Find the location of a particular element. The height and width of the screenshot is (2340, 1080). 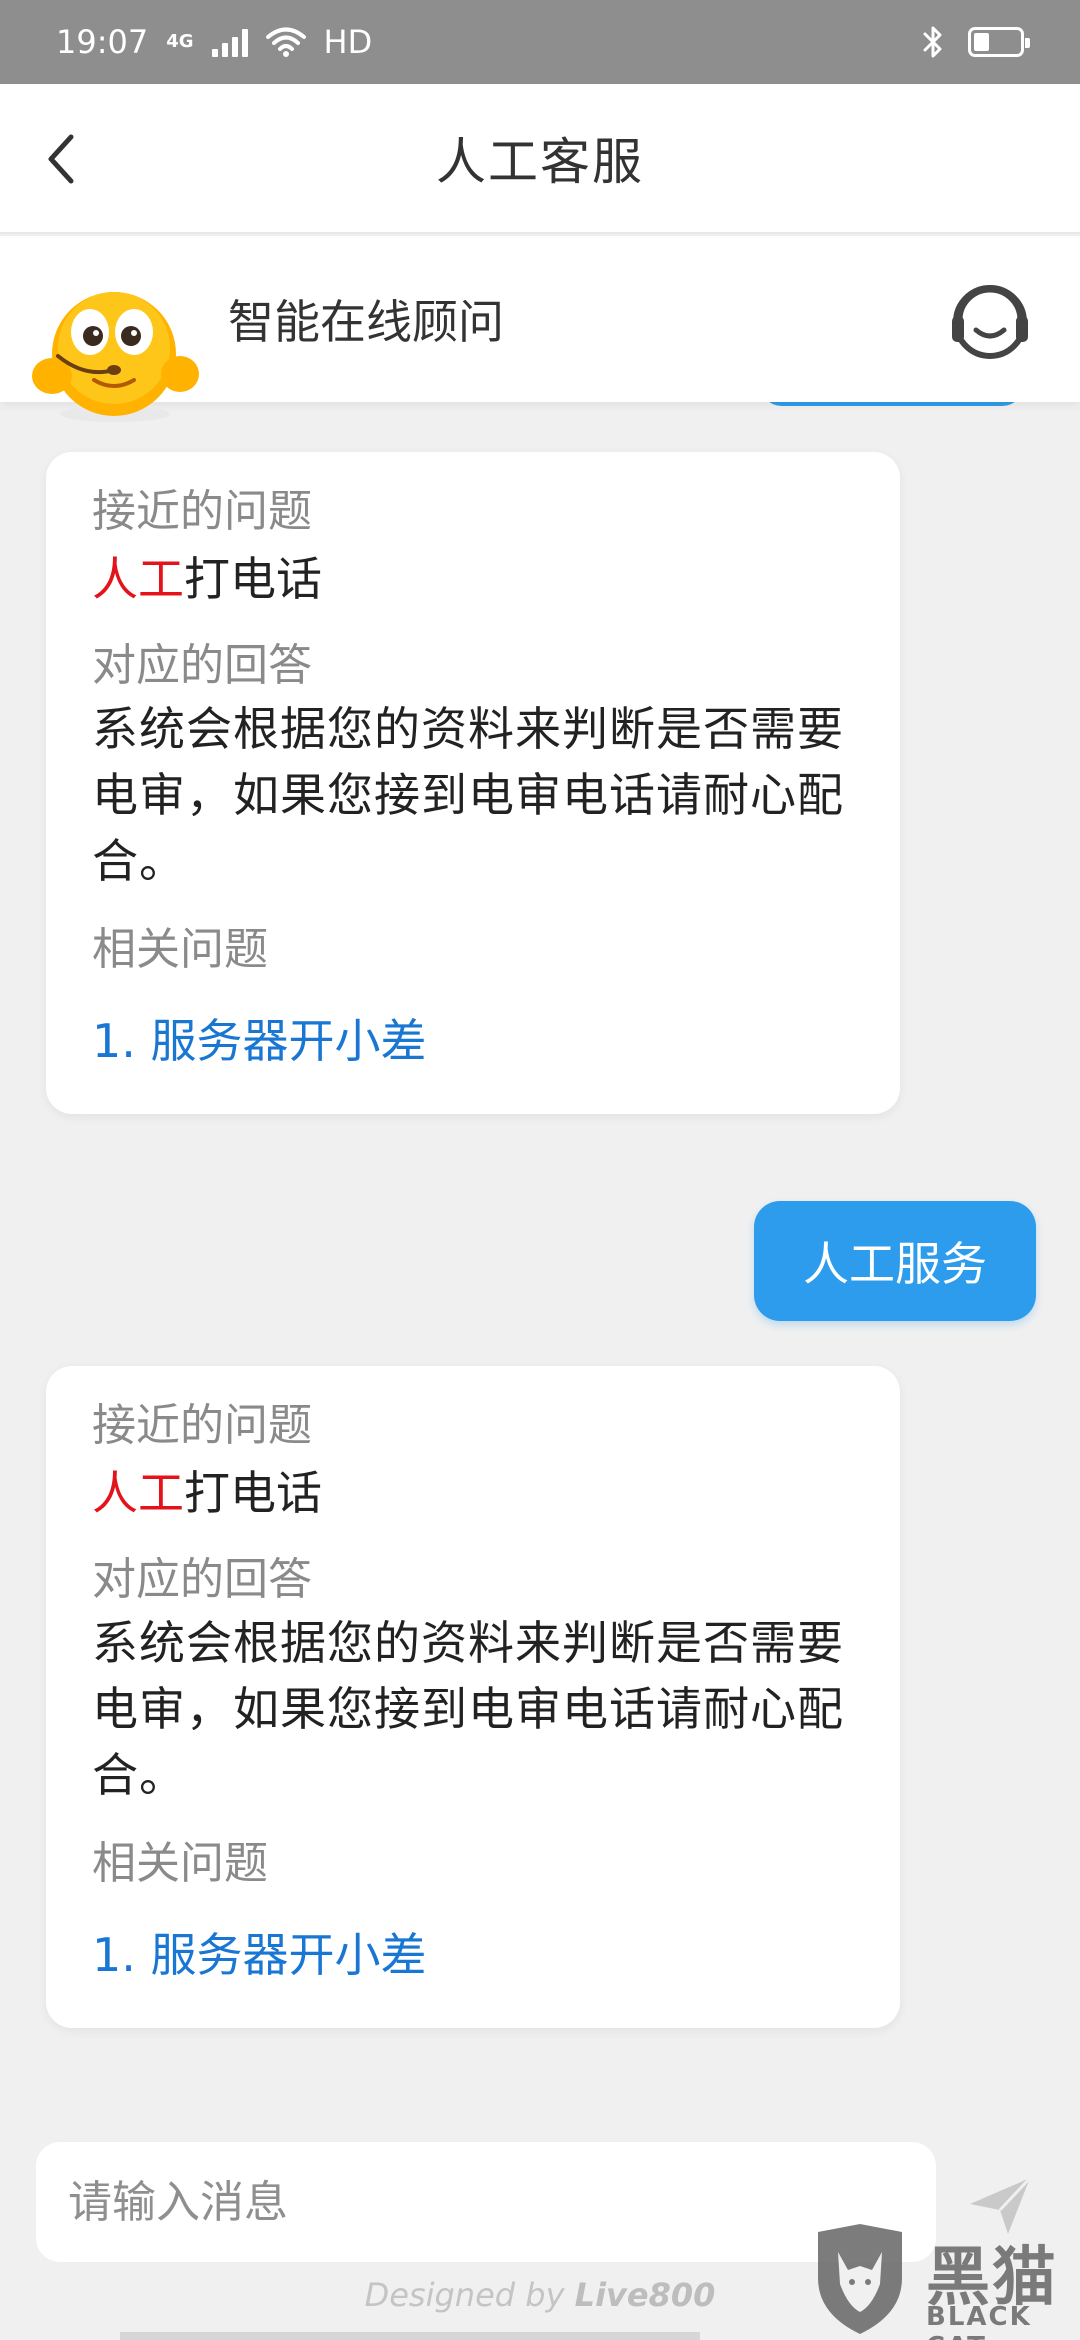

status-time: 19:07 is located at coordinates (102, 42).